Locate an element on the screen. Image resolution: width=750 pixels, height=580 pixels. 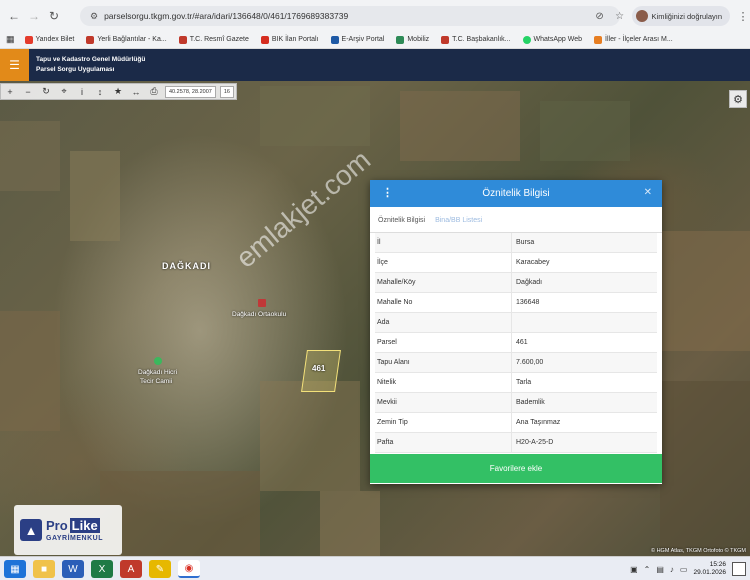
row-label: Nitelik is located at coordinates (443, 382).